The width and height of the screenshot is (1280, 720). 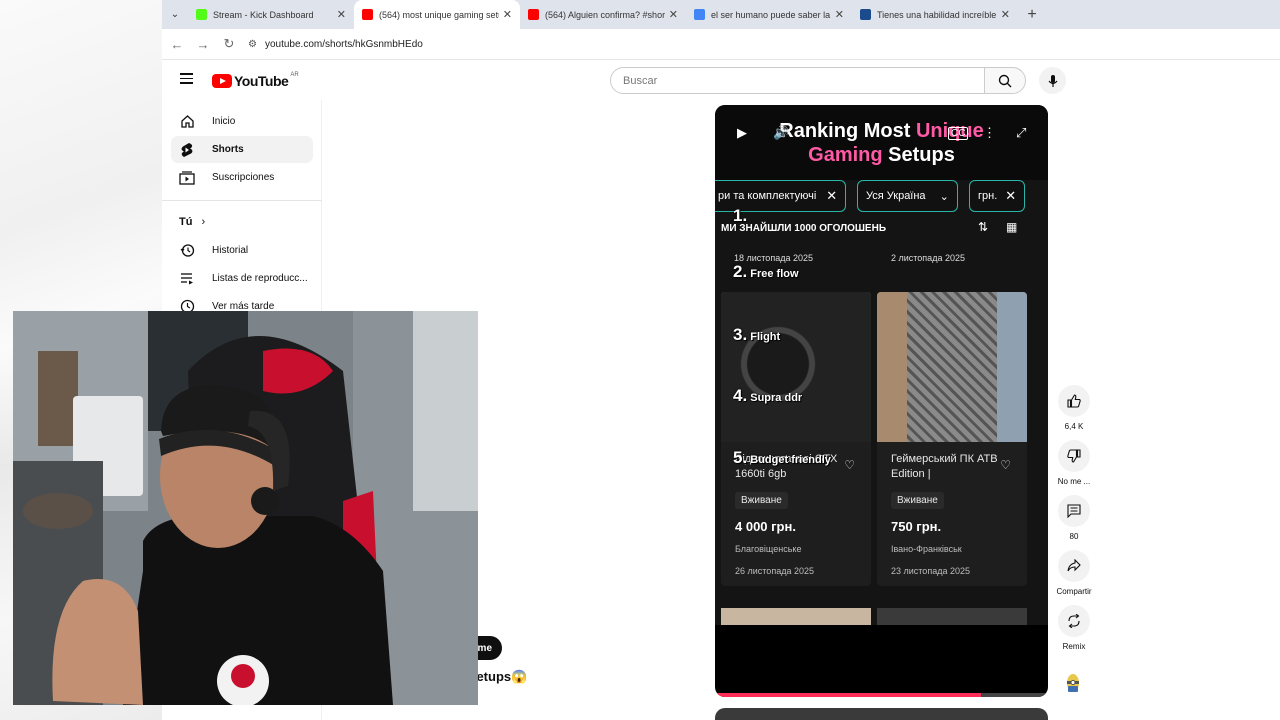 I want to click on share-button: Compartir, so click(x=1074, y=573).